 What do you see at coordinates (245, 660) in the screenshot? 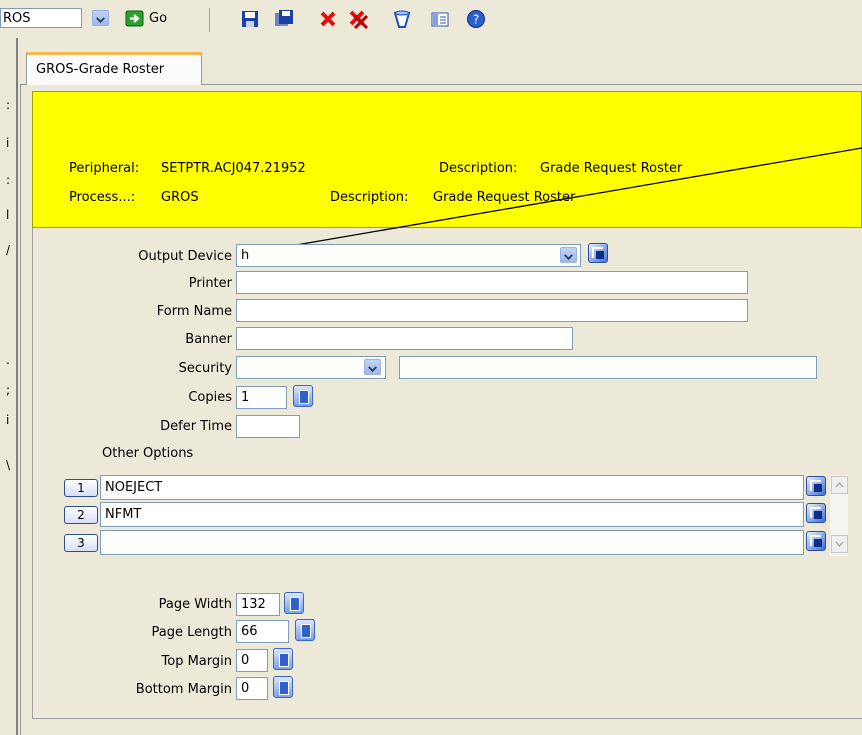
I see `top-margin-value: 0` at bounding box center [245, 660].